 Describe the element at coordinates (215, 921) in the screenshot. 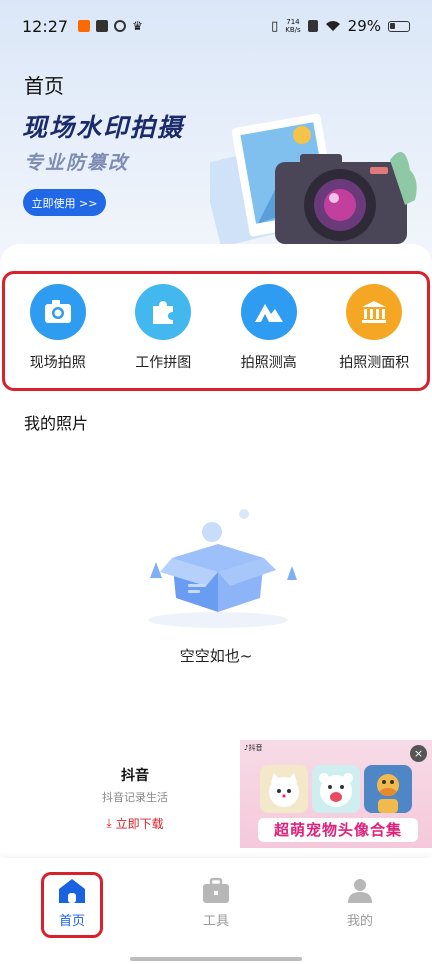

I see `nav-tools-label: 工具` at that location.